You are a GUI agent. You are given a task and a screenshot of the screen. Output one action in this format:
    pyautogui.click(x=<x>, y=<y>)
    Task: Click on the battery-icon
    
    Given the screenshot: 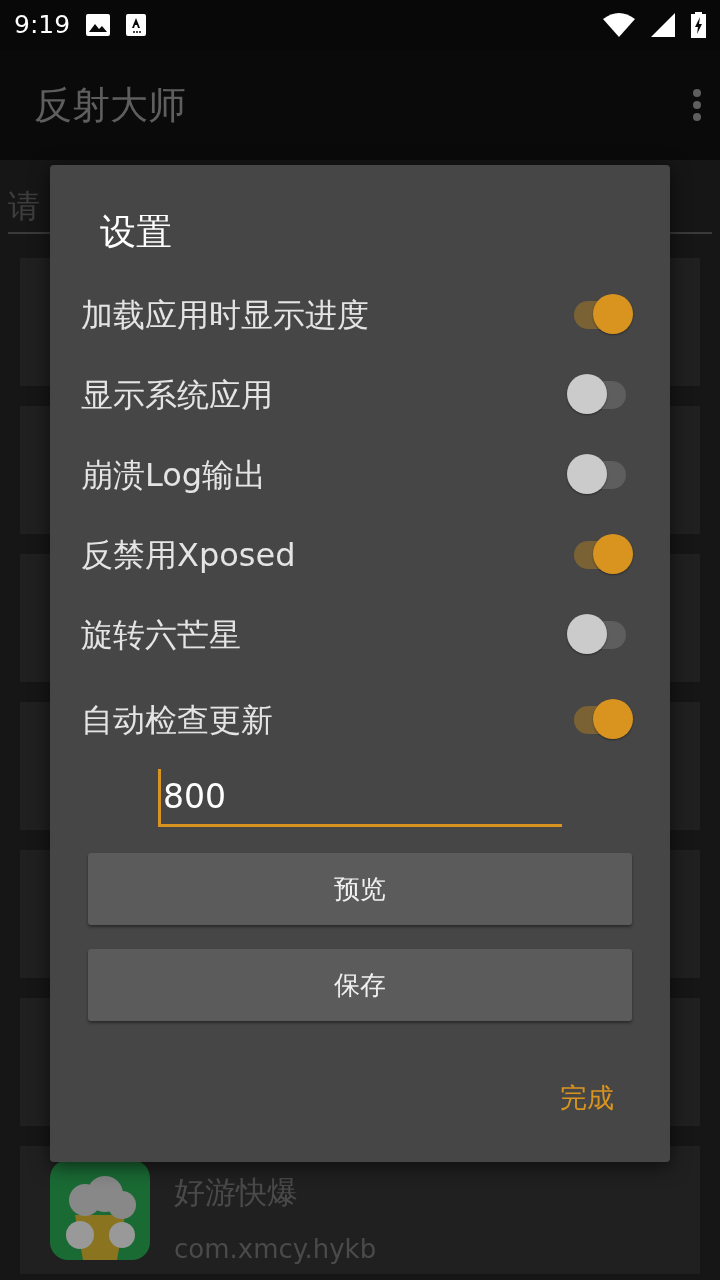 What is the action you would take?
    pyautogui.click(x=698, y=25)
    